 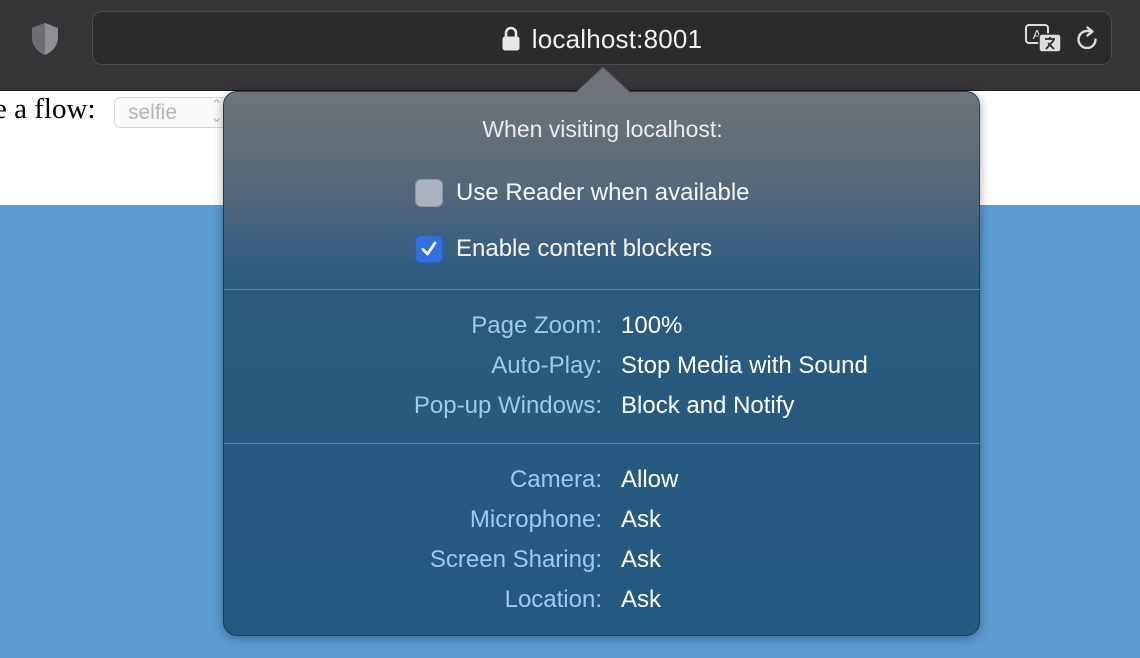 I want to click on flow-select: selfie ⌃ ⌄, so click(x=173, y=112).